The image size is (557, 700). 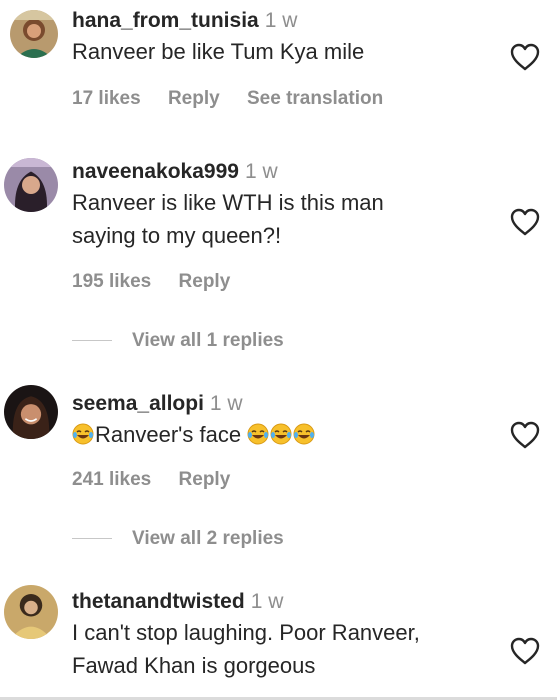 What do you see at coordinates (111, 479) in the screenshot?
I see `likes-count: 241 likes` at bounding box center [111, 479].